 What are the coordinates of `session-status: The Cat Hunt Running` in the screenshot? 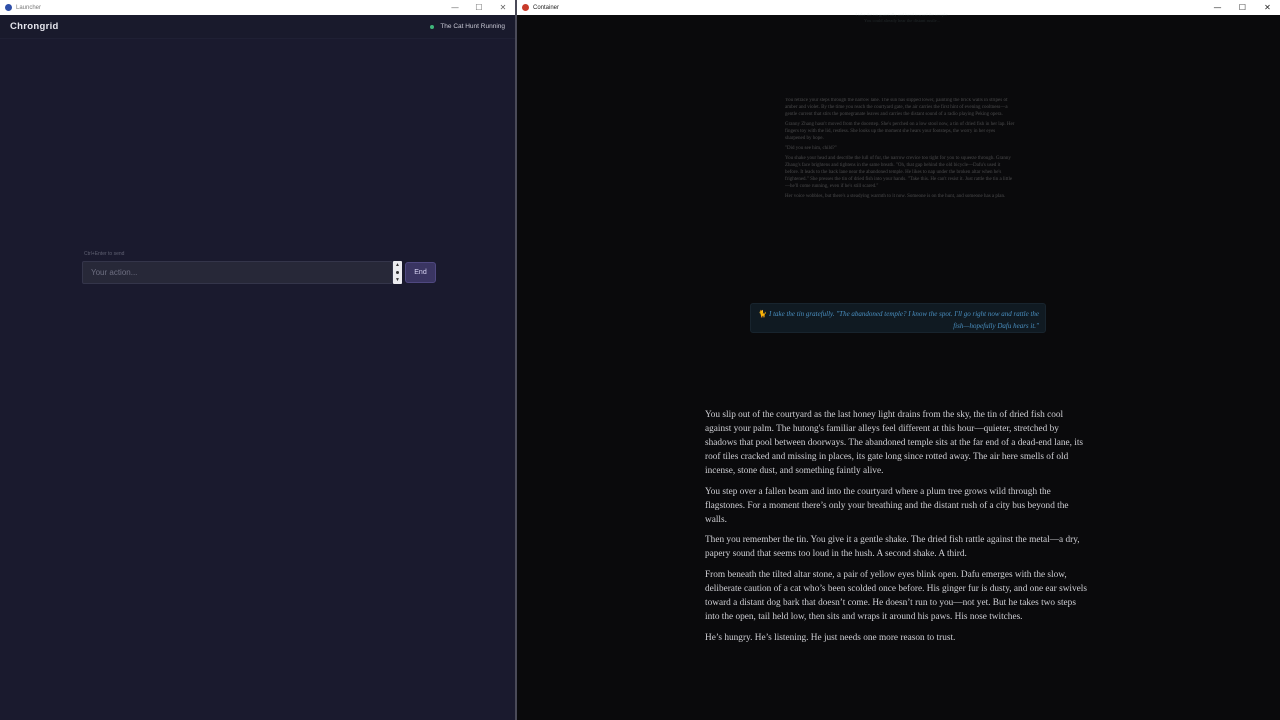 It's located at (467, 26).